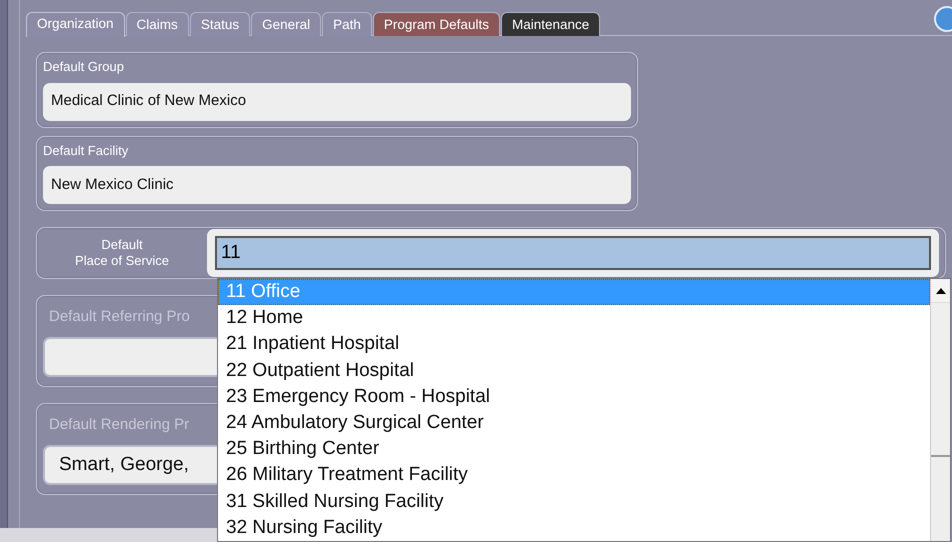 This screenshot has height=542, width=952. What do you see at coordinates (337, 101) in the screenshot?
I see `group-field: Medical Clinic of New Mexico` at bounding box center [337, 101].